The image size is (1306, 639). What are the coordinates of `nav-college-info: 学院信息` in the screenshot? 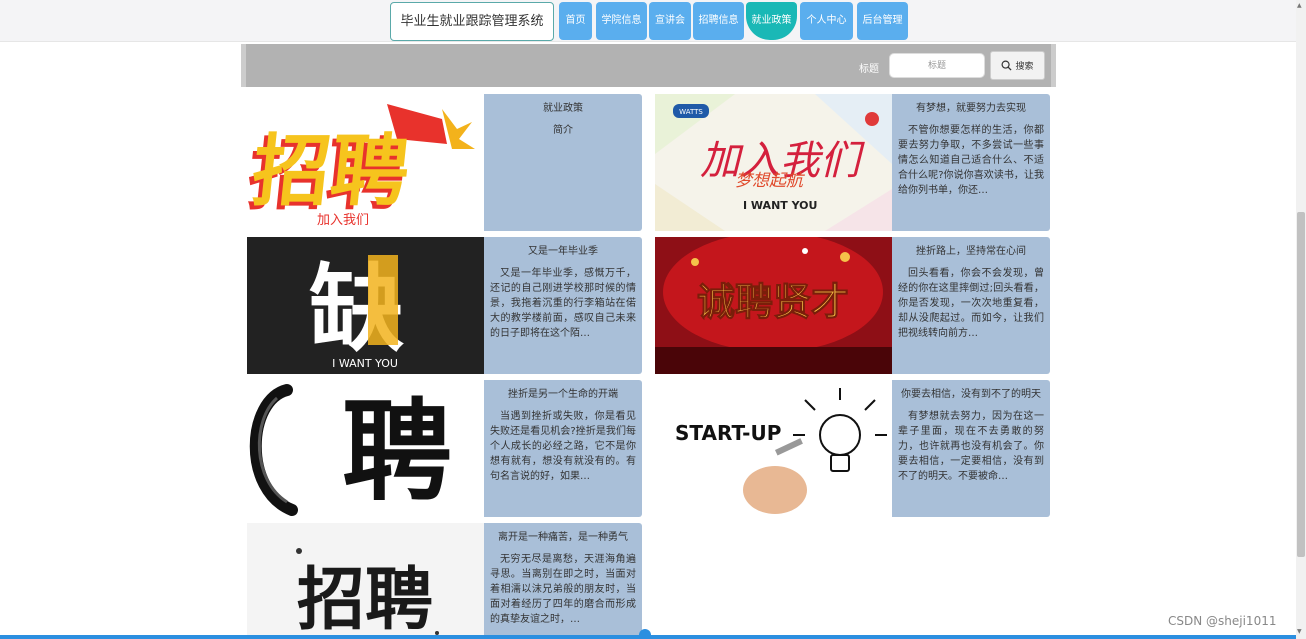 It's located at (621, 21).